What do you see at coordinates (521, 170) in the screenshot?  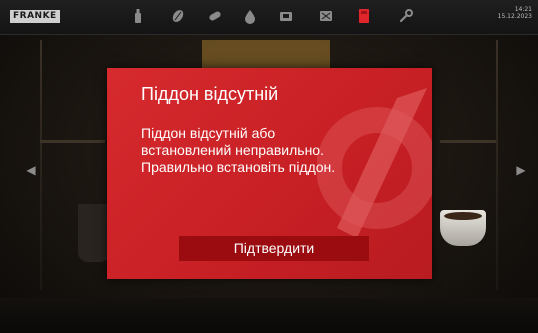 I see `nav-next-arrow-icon: ▶` at bounding box center [521, 170].